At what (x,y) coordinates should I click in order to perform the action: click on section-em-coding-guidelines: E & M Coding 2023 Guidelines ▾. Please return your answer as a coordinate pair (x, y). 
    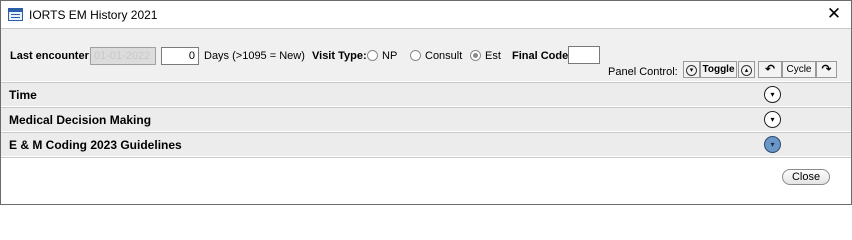
    Looking at the image, I should click on (426, 144).